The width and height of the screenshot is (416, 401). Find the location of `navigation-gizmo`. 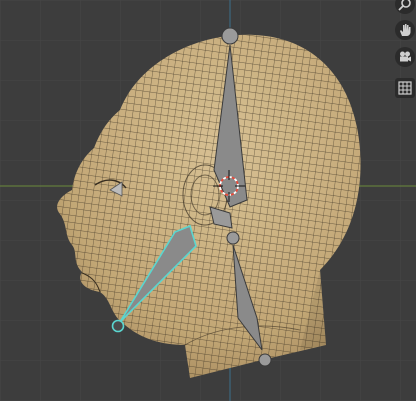

navigation-gizmo is located at coordinates (405, 50).